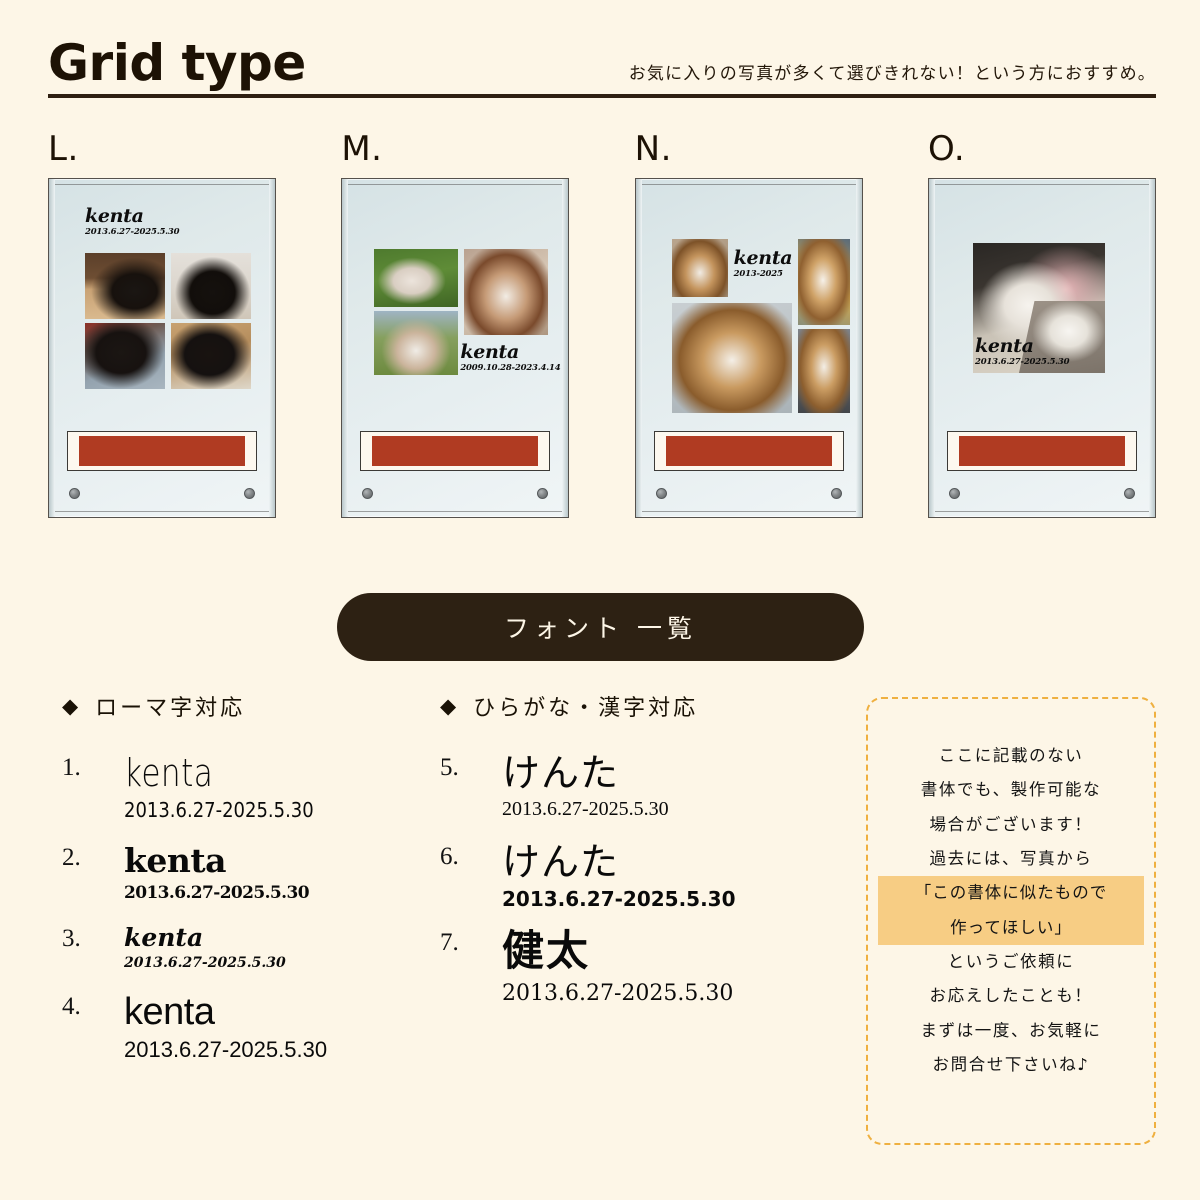  I want to click on print-artwork-m: kenta 2009.10.28-2023.4.14, so click(458, 310).